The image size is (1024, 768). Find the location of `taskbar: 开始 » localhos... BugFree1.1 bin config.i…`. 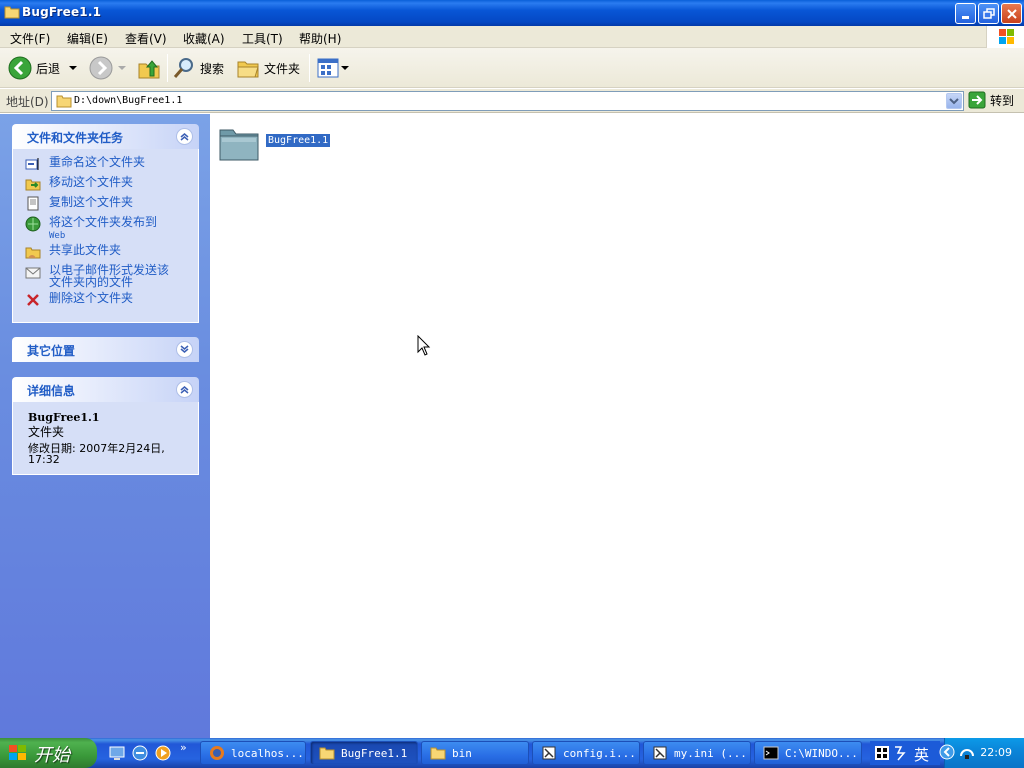

taskbar: 开始 » localhos... BugFree1.1 bin config.i… is located at coordinates (512, 753).